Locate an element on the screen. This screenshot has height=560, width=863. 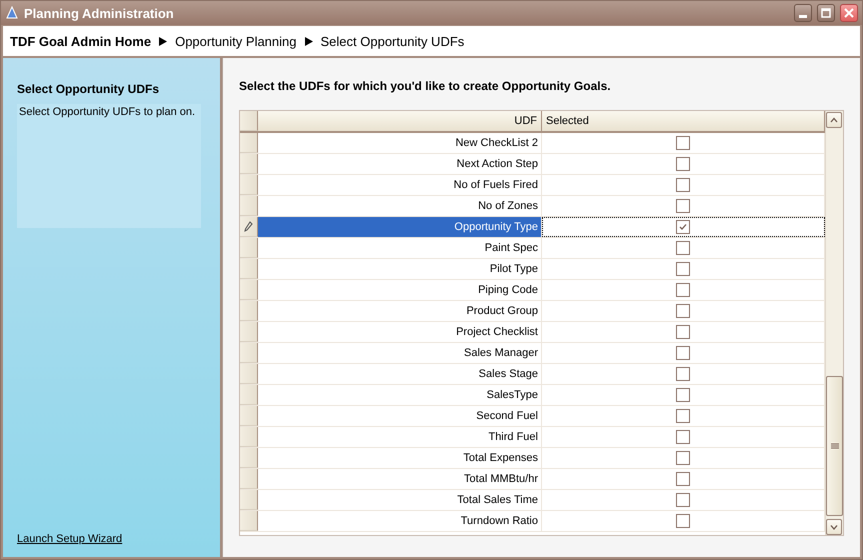
breadcrumb-link: Select Opportunity UDFs is located at coordinates (392, 41).